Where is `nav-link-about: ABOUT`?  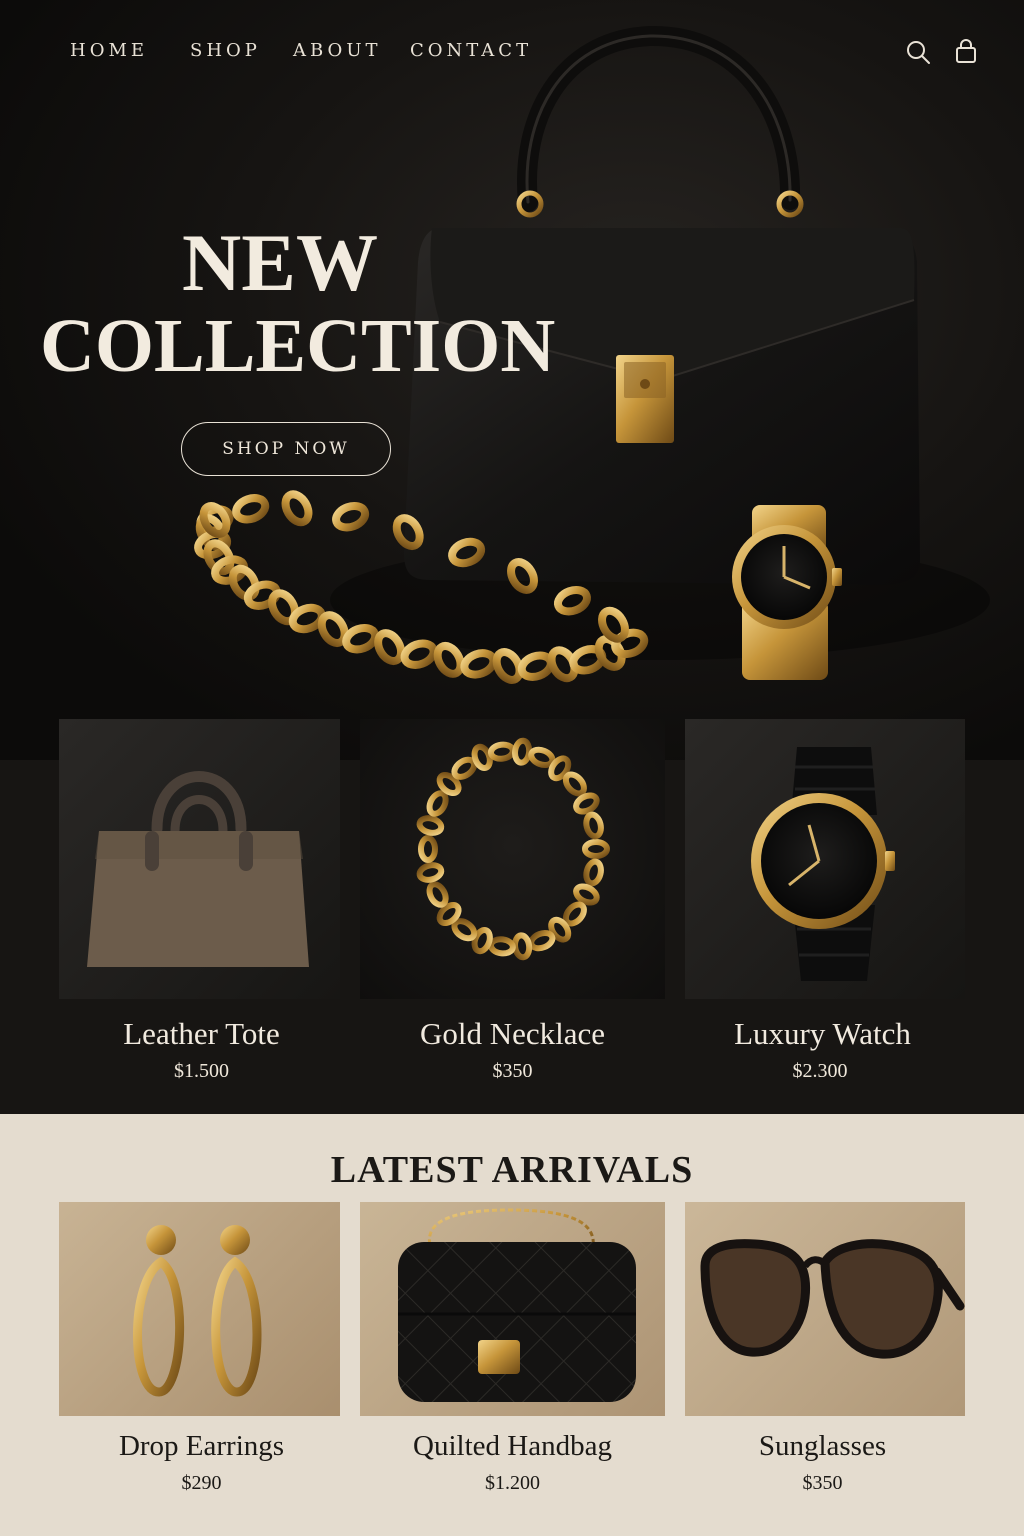
nav-link-about: ABOUT is located at coordinates (337, 50).